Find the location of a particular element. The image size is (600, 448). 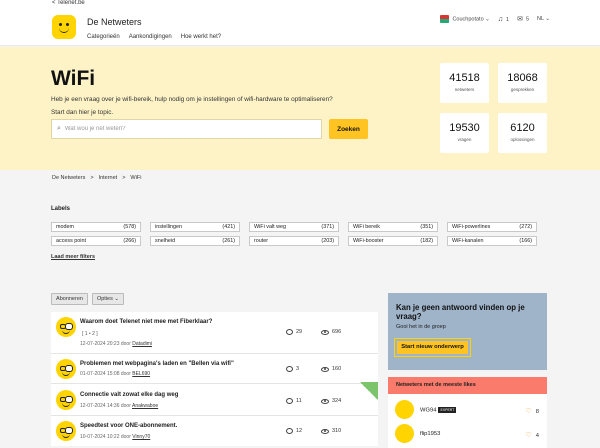

breadcrumb-internet: Internet is located at coordinates (108, 178).